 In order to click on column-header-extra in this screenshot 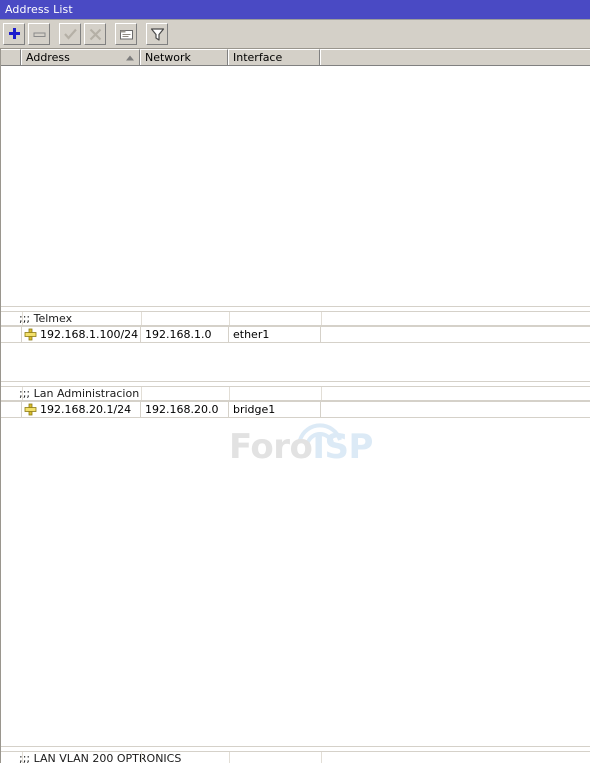, I will do `click(455, 57)`.